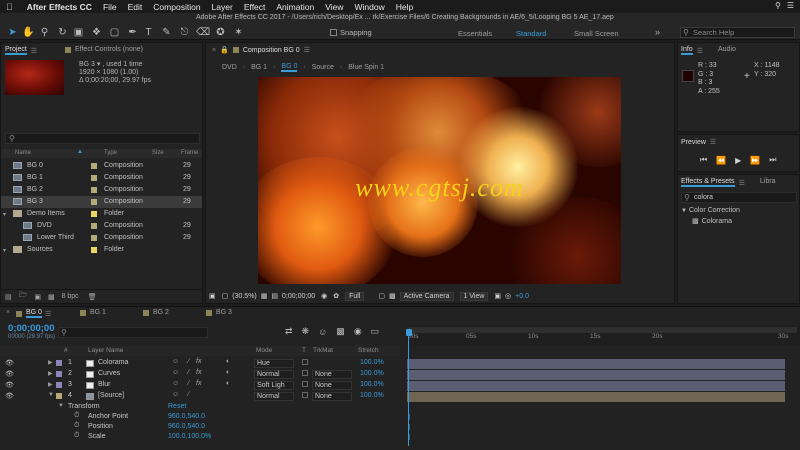 The image size is (800, 450). Describe the element at coordinates (366, 67) in the screenshot. I see `crumb-blue-spin: Blue Spin 1` at that location.